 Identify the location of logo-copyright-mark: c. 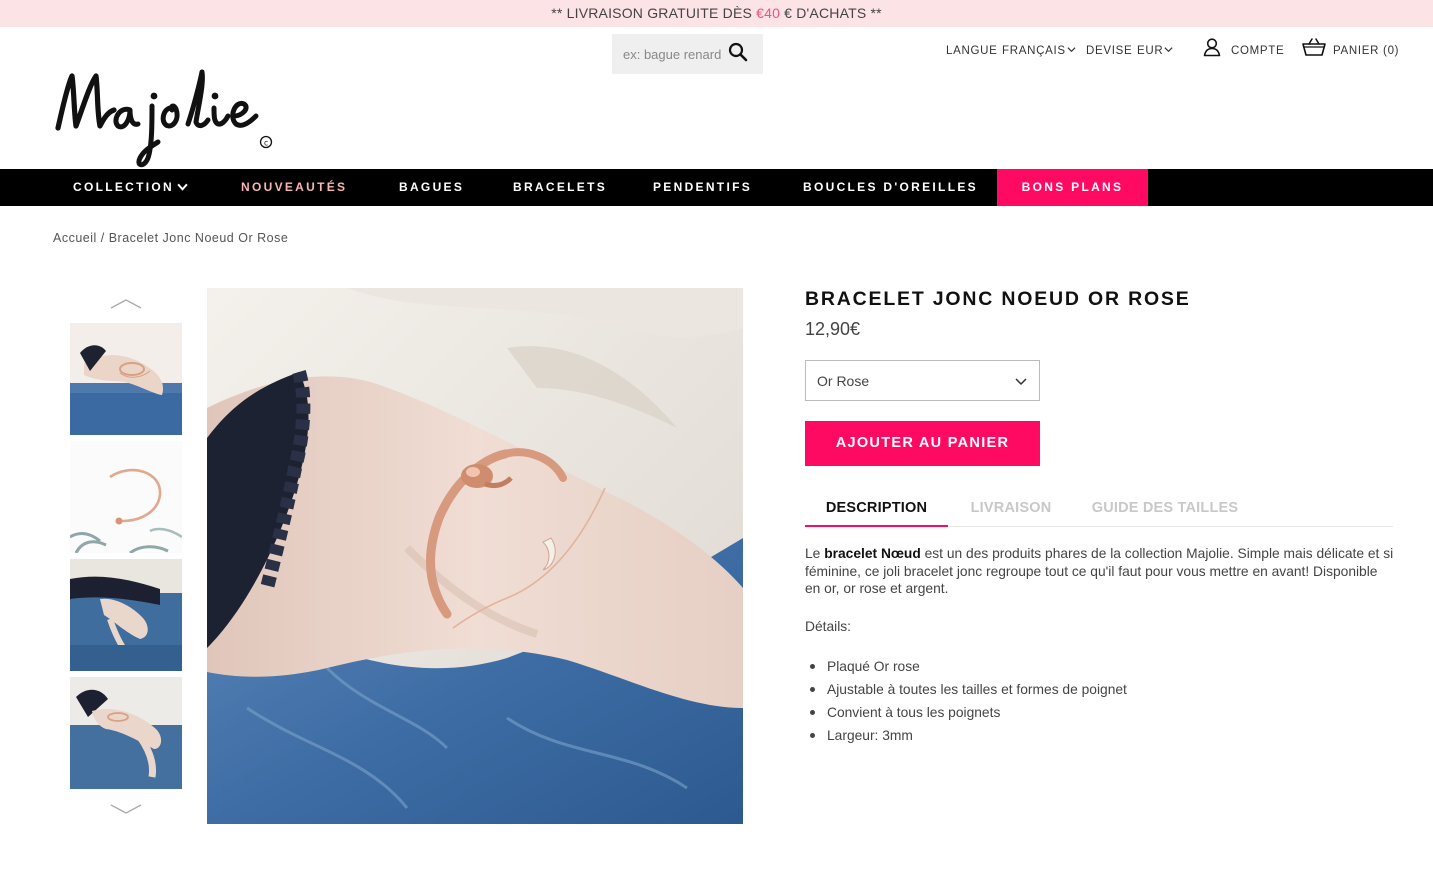
(266, 143).